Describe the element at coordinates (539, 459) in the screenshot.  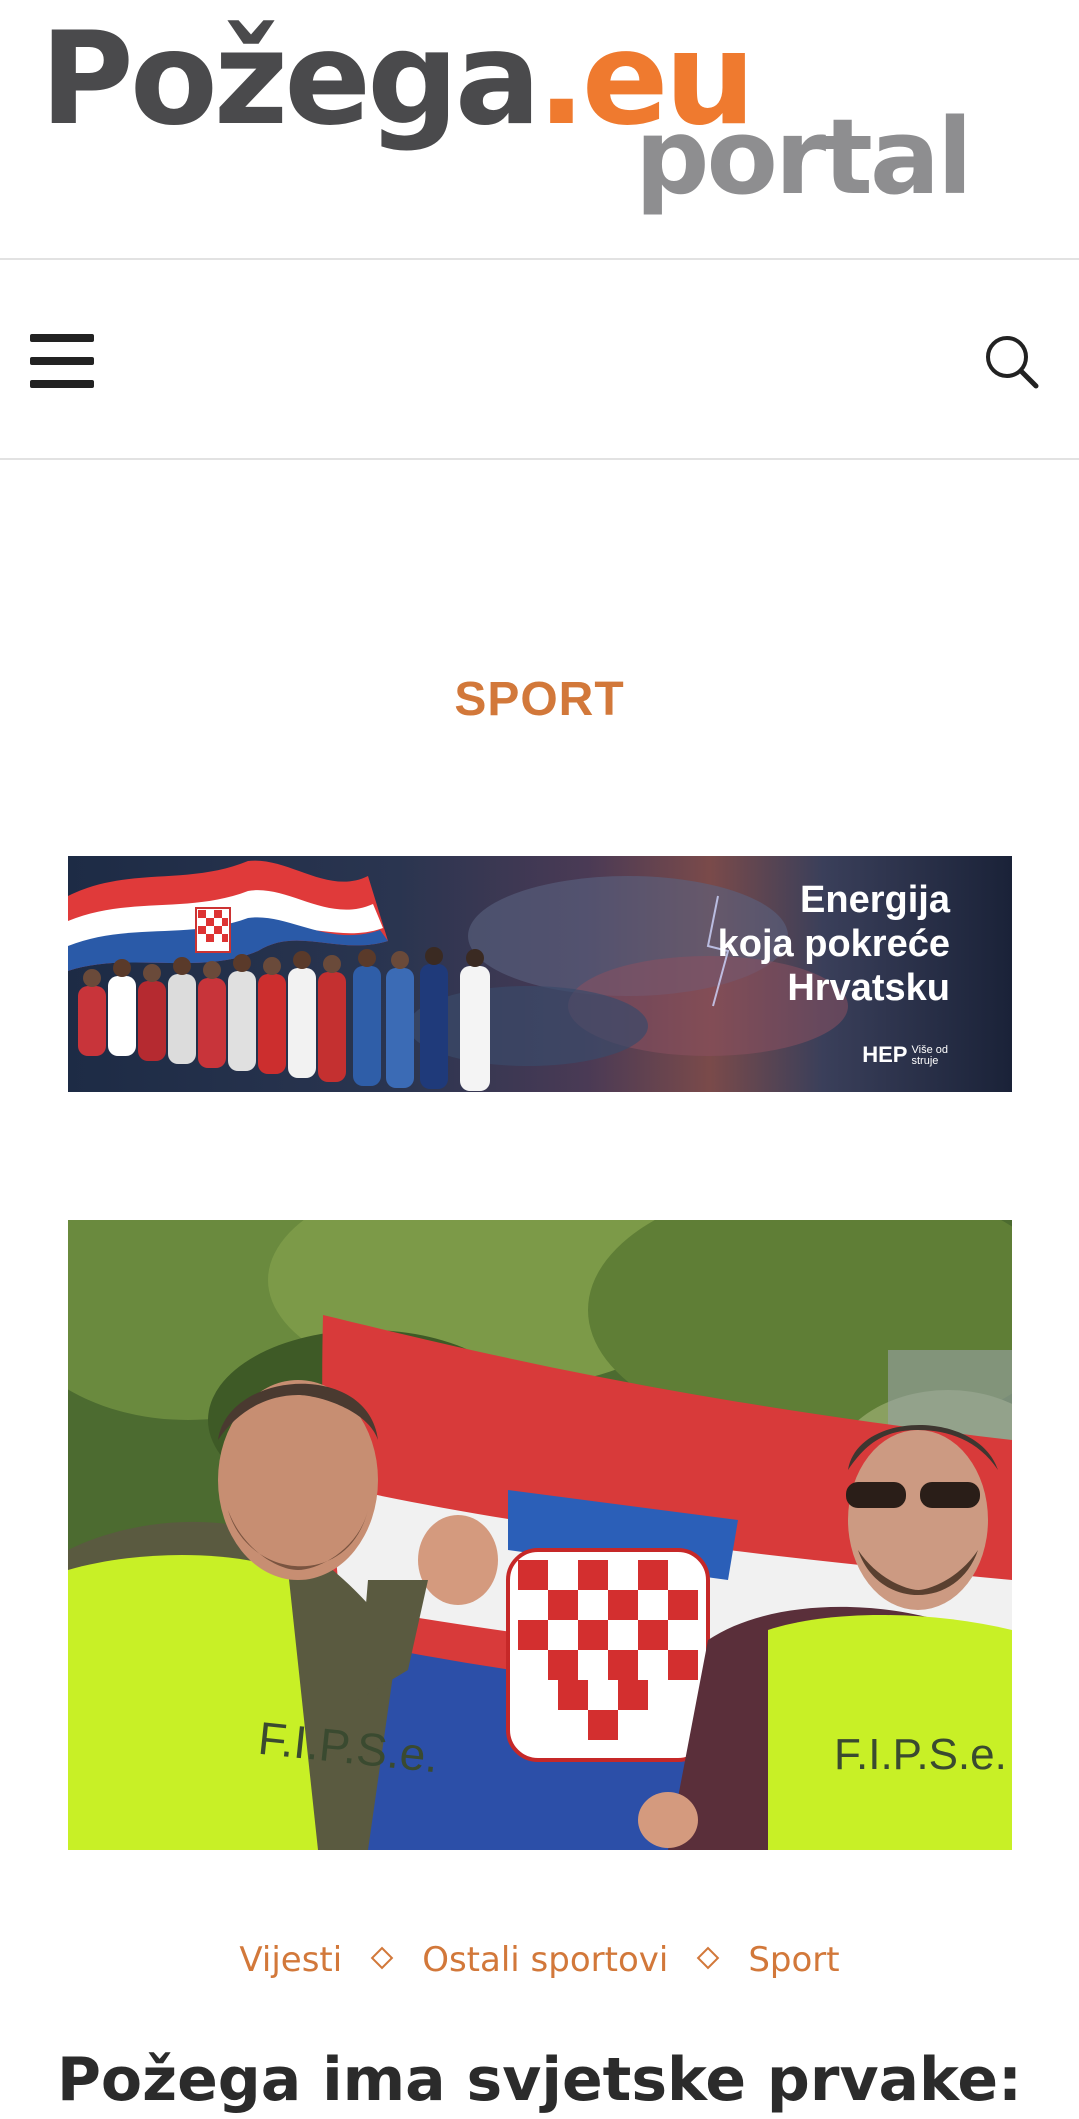
I see `nav-divider` at that location.